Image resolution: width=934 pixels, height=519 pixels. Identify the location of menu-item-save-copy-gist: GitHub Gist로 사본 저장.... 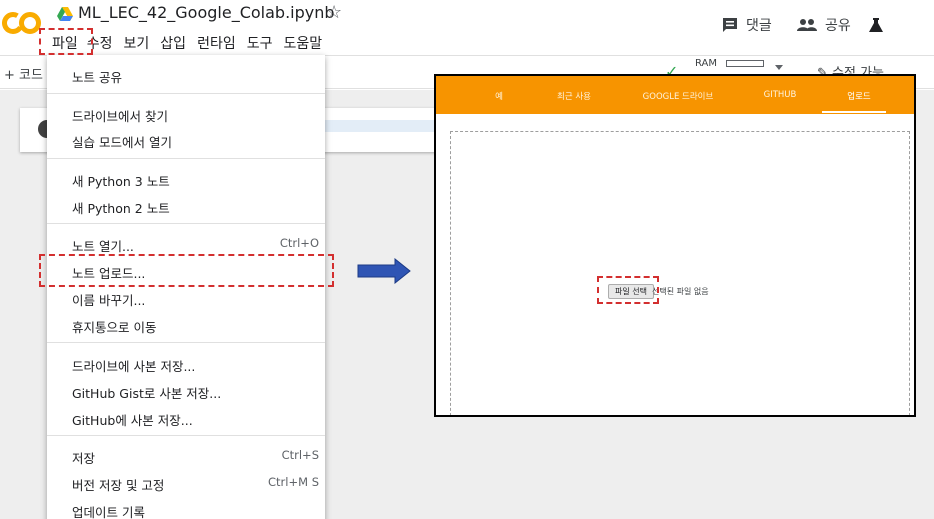
(186, 391).